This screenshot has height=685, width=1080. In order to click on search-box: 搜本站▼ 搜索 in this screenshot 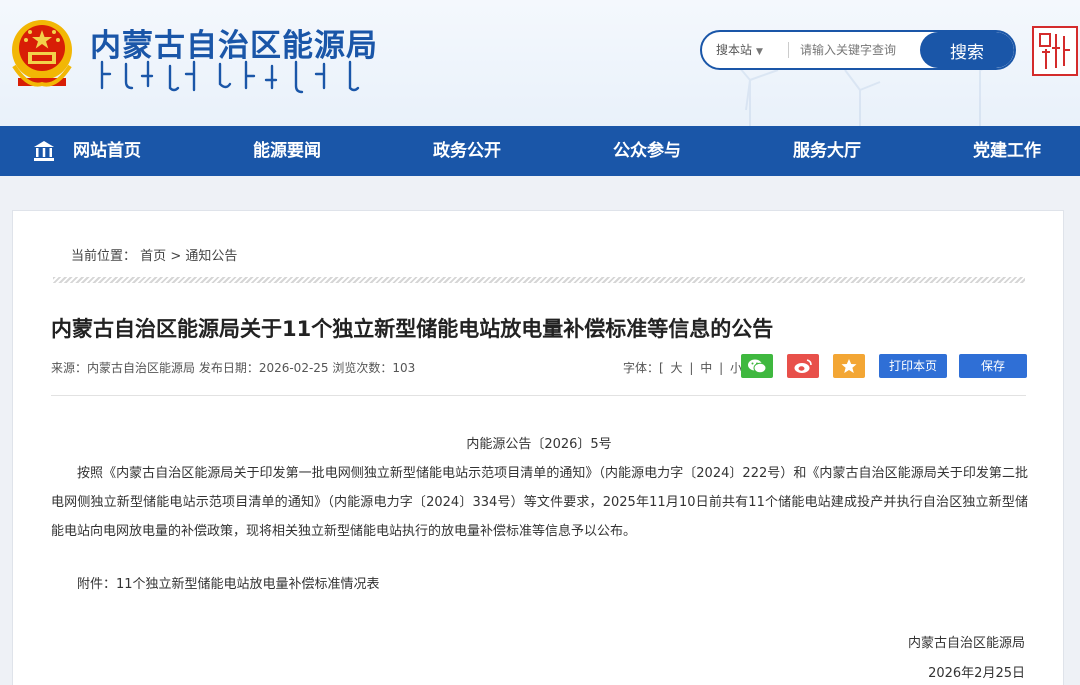, I will do `click(858, 50)`.